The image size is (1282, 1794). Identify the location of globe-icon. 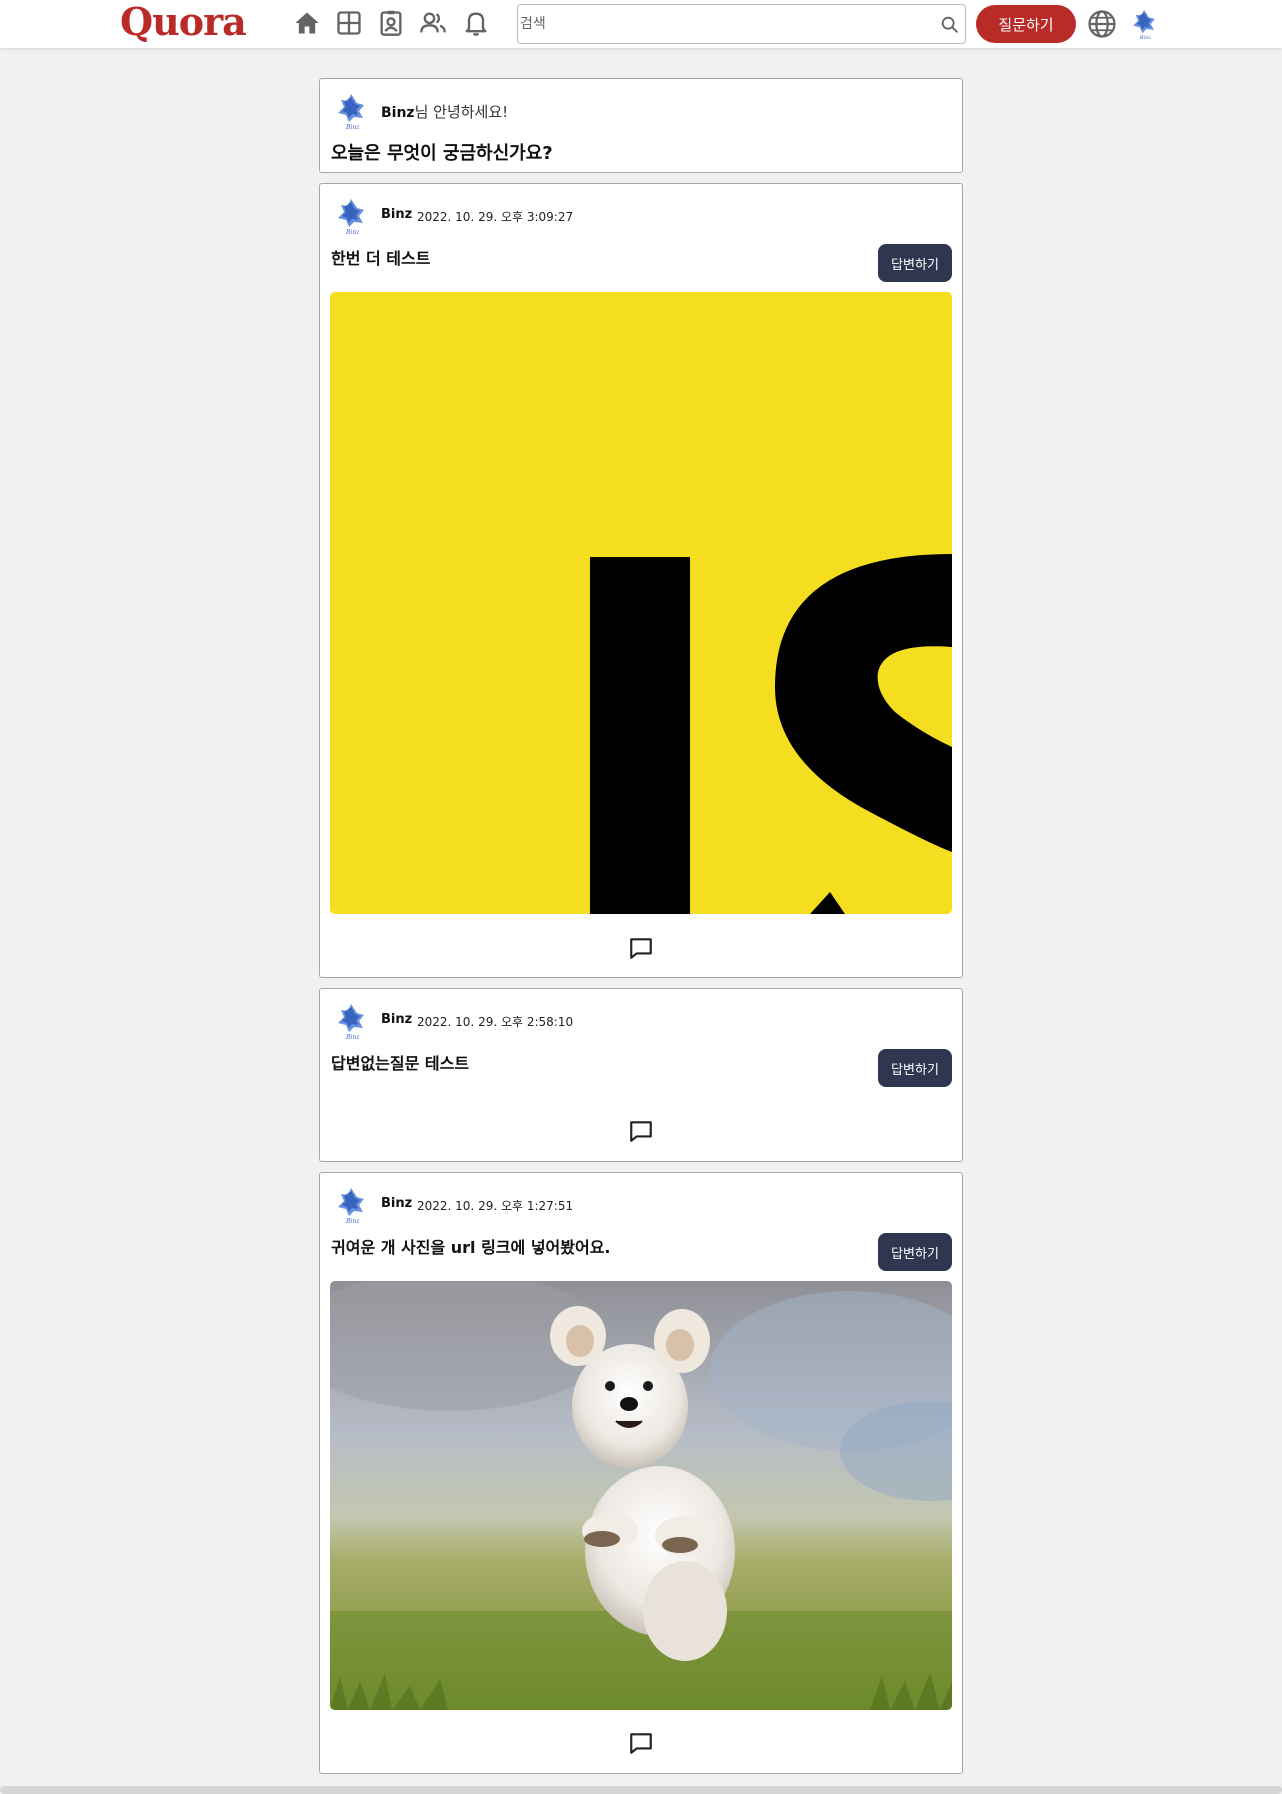
(1102, 24).